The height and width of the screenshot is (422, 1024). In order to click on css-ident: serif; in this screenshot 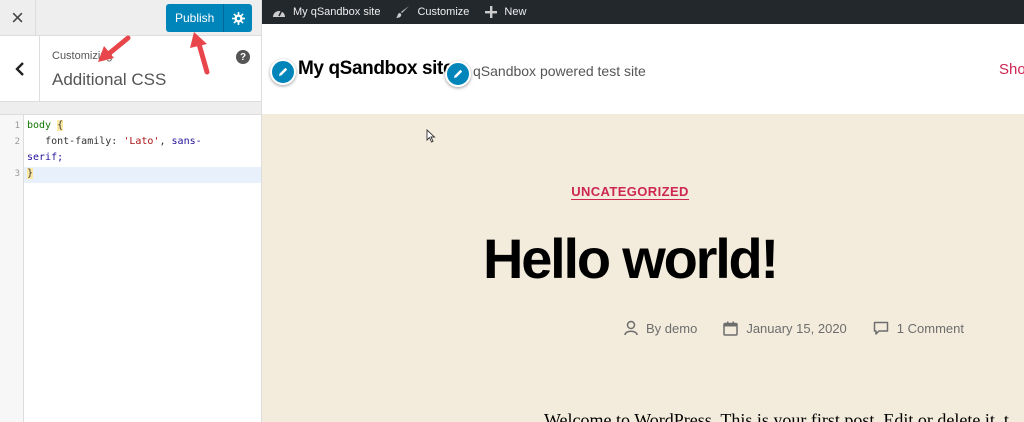, I will do `click(45, 157)`.